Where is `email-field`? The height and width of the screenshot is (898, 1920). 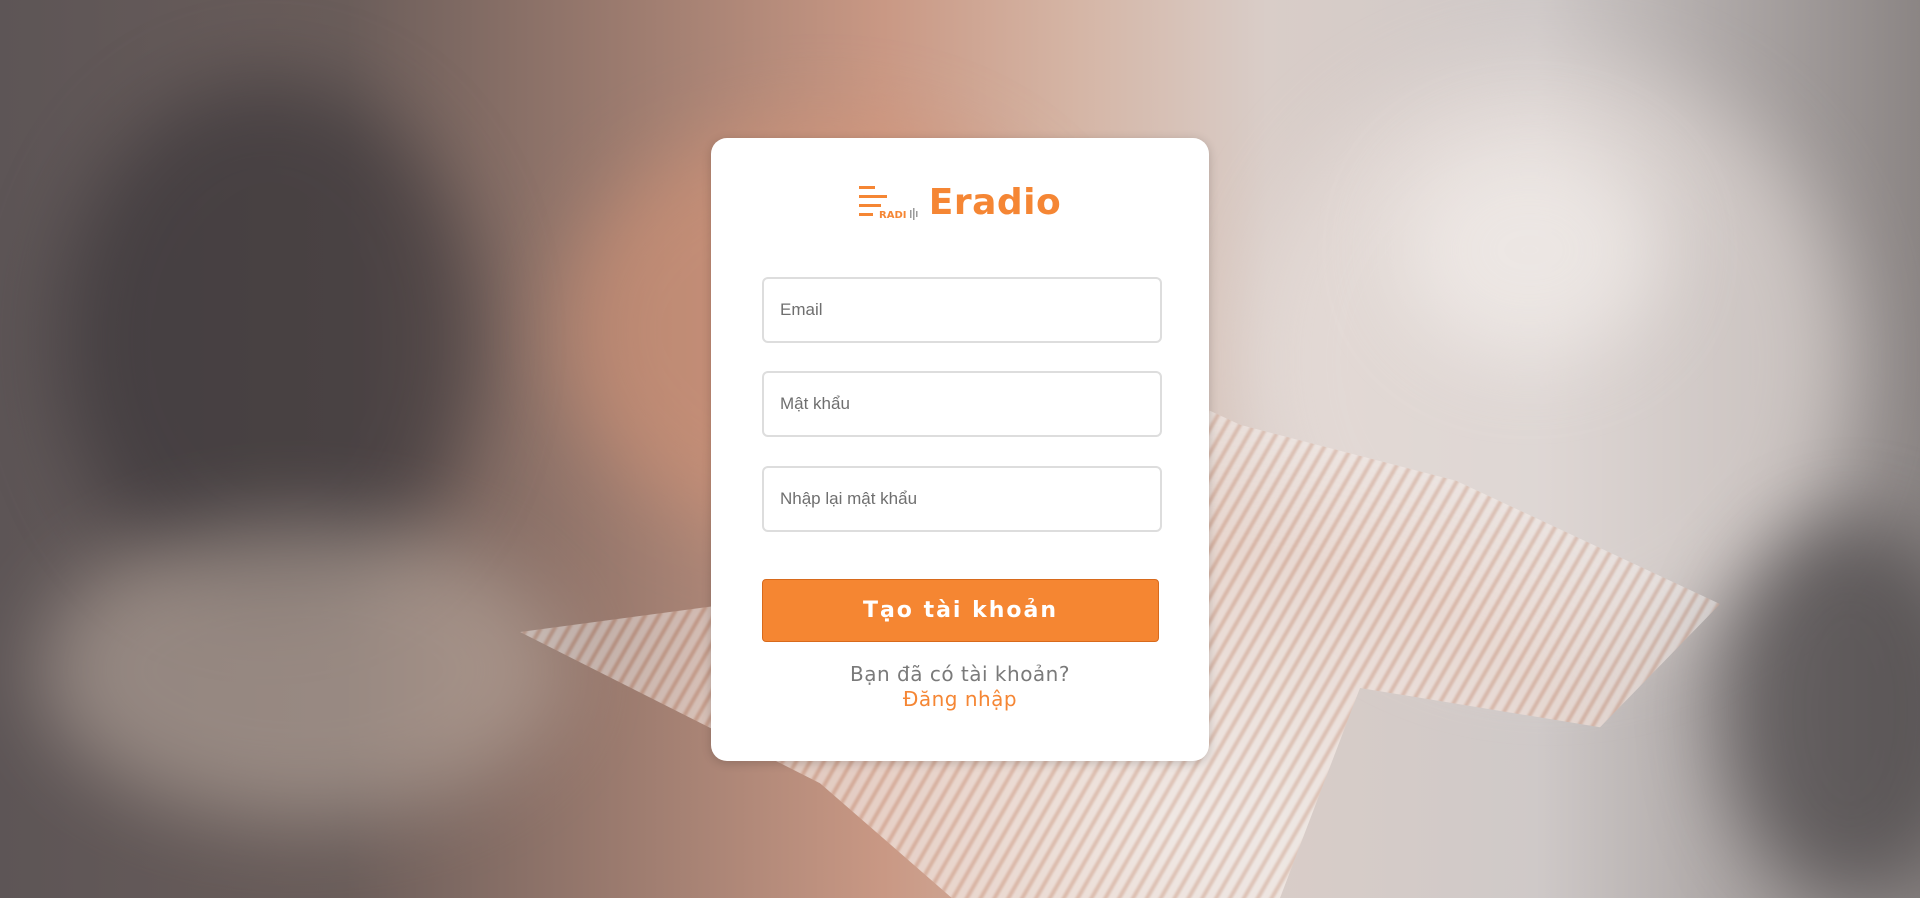 email-field is located at coordinates (962, 310).